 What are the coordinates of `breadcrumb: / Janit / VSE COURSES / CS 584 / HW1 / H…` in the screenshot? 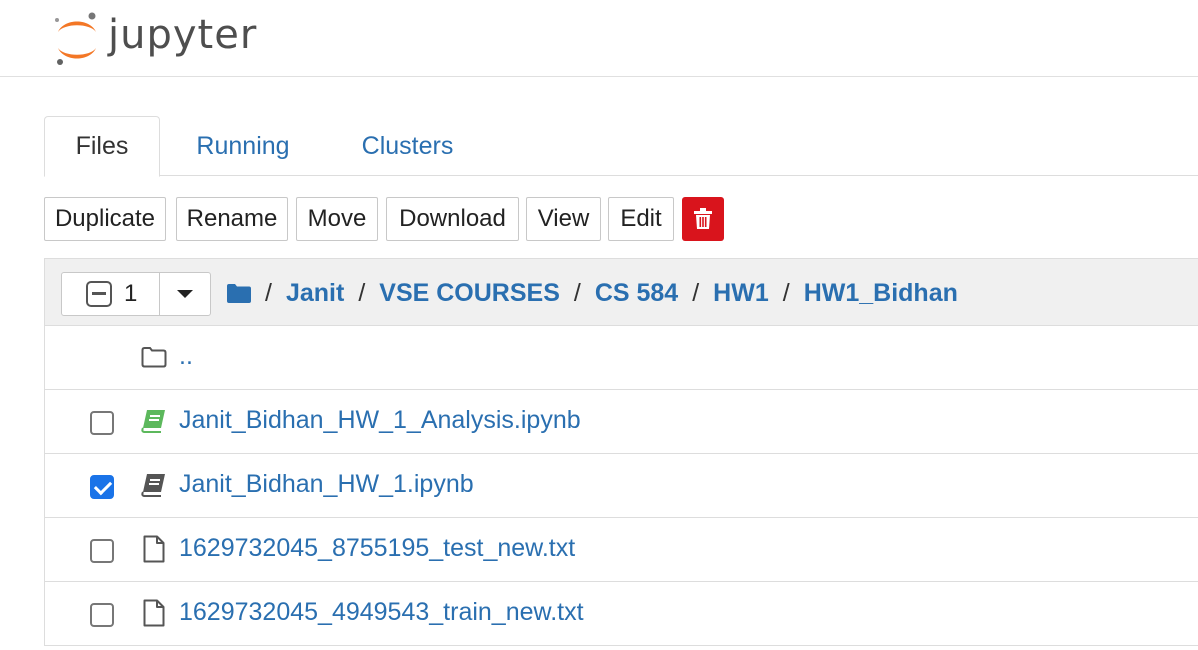 It's located at (592, 293).